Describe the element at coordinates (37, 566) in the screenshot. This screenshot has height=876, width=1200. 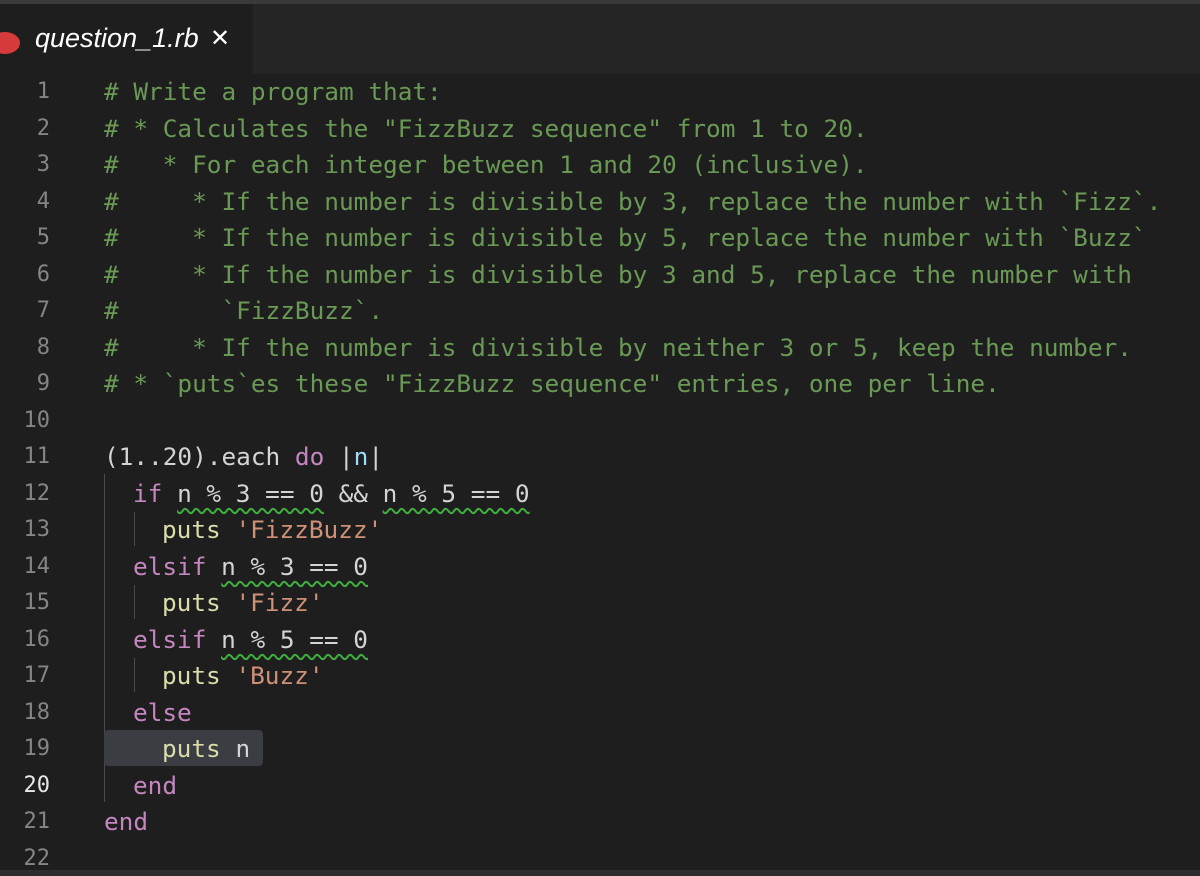
I see `line-number: 14` at that location.